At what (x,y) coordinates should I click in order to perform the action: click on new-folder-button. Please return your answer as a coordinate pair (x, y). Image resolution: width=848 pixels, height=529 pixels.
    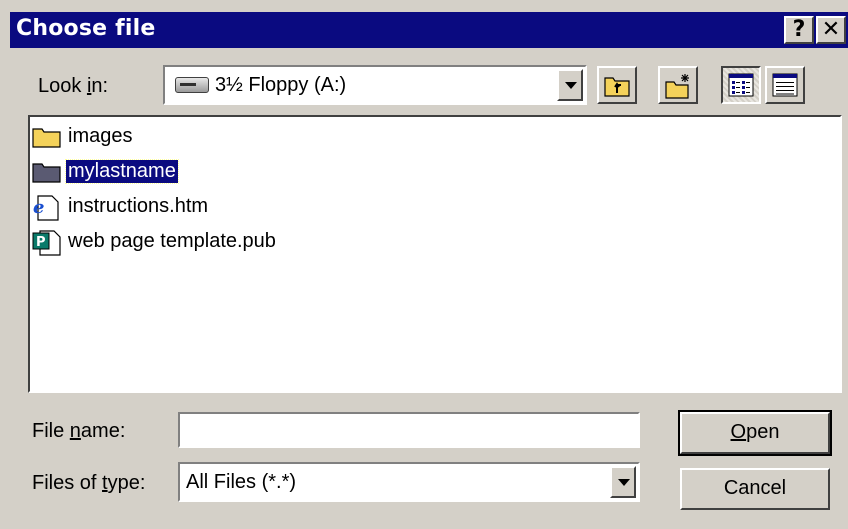
    Looking at the image, I should click on (678, 85).